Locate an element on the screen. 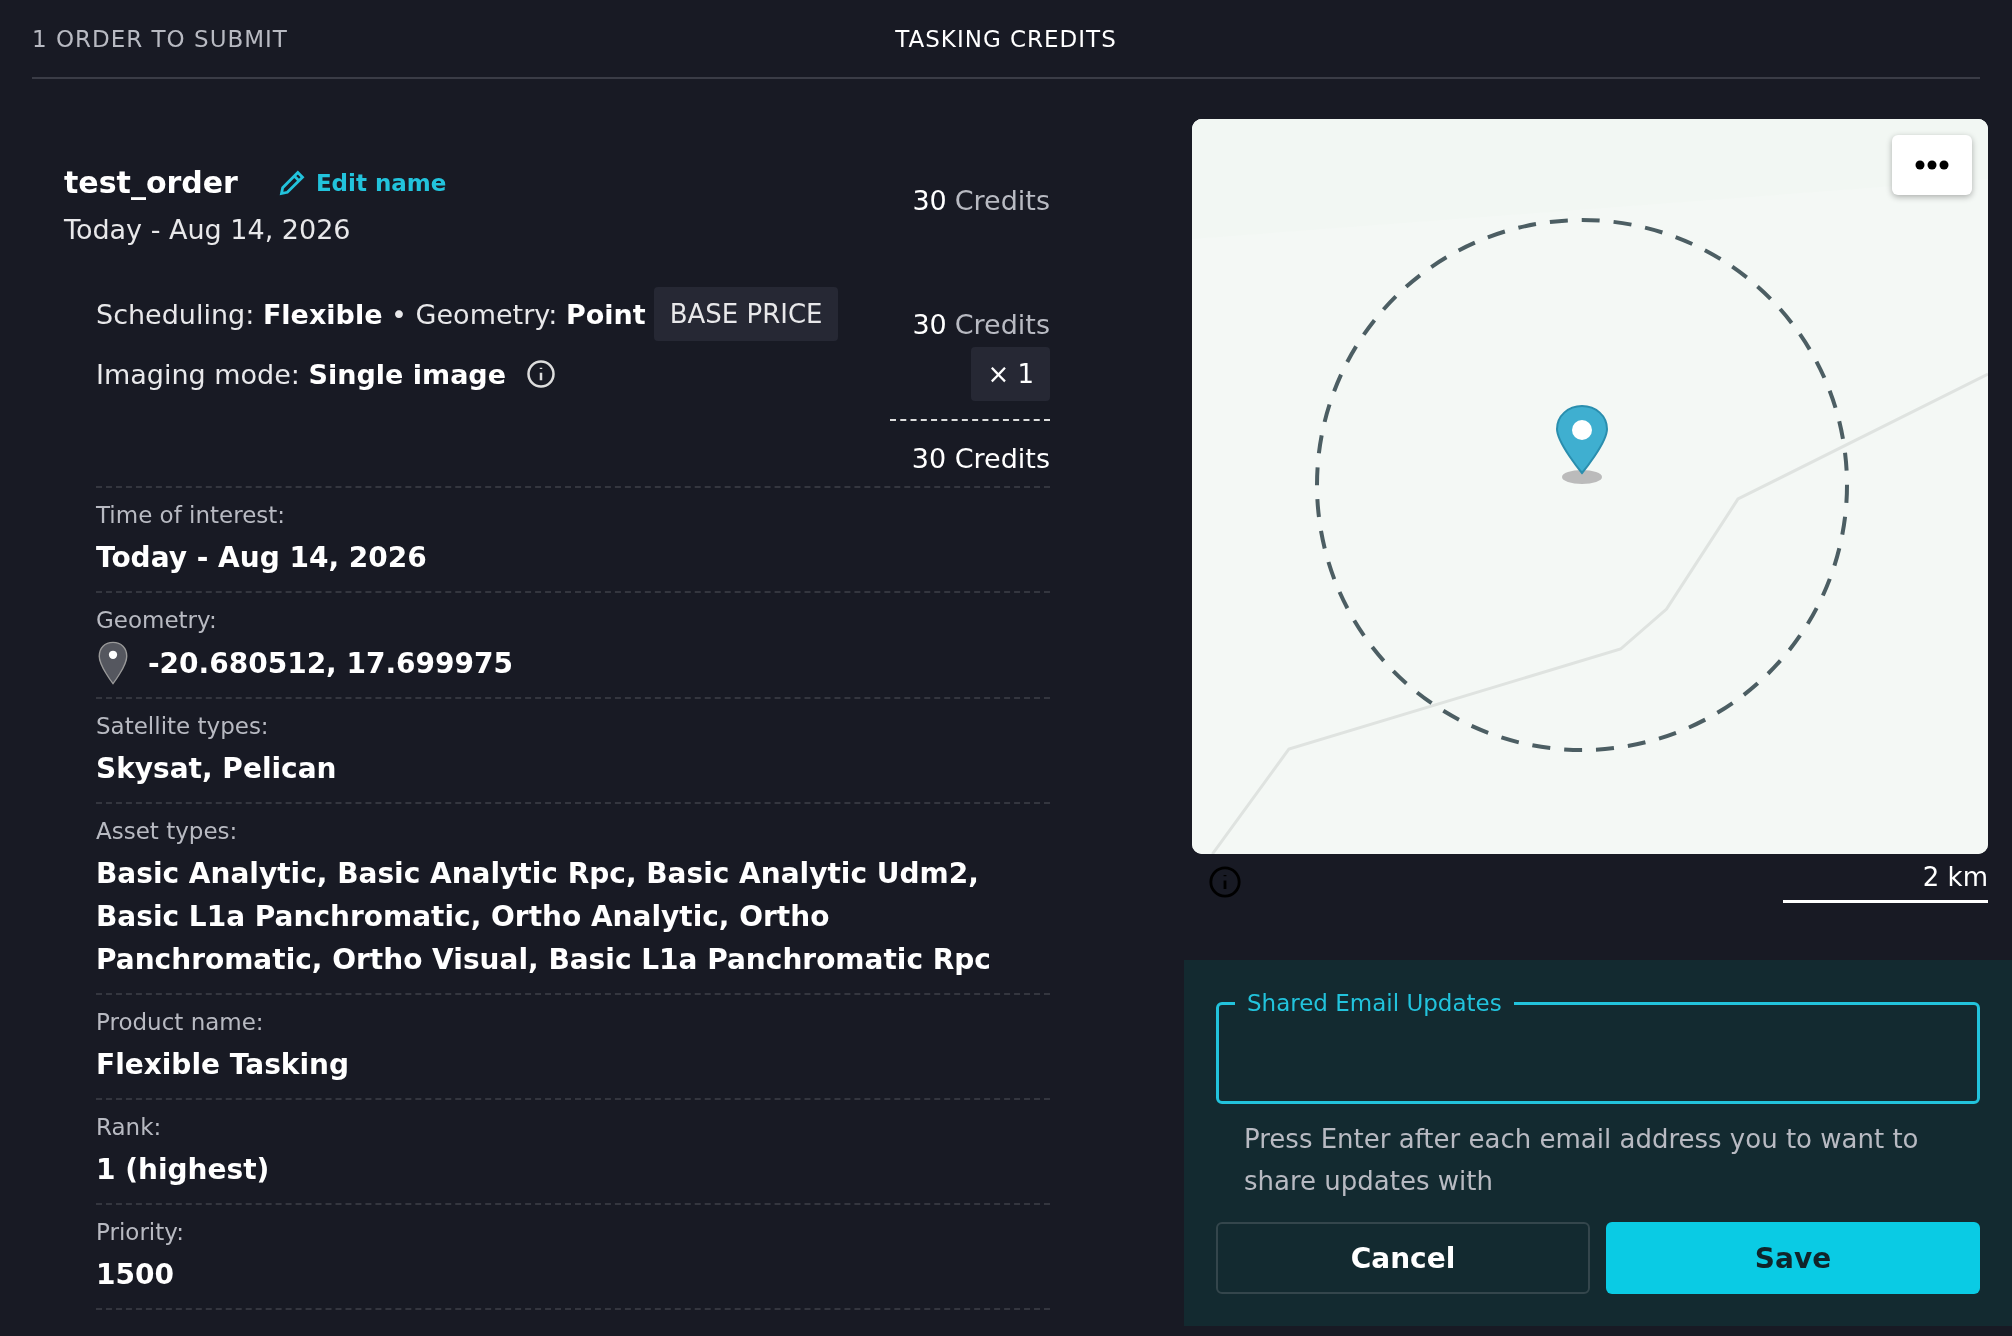 Image resolution: width=2012 pixels, height=1336 pixels. detail-value: -20.680512, 17.699975 is located at coordinates (330, 663).